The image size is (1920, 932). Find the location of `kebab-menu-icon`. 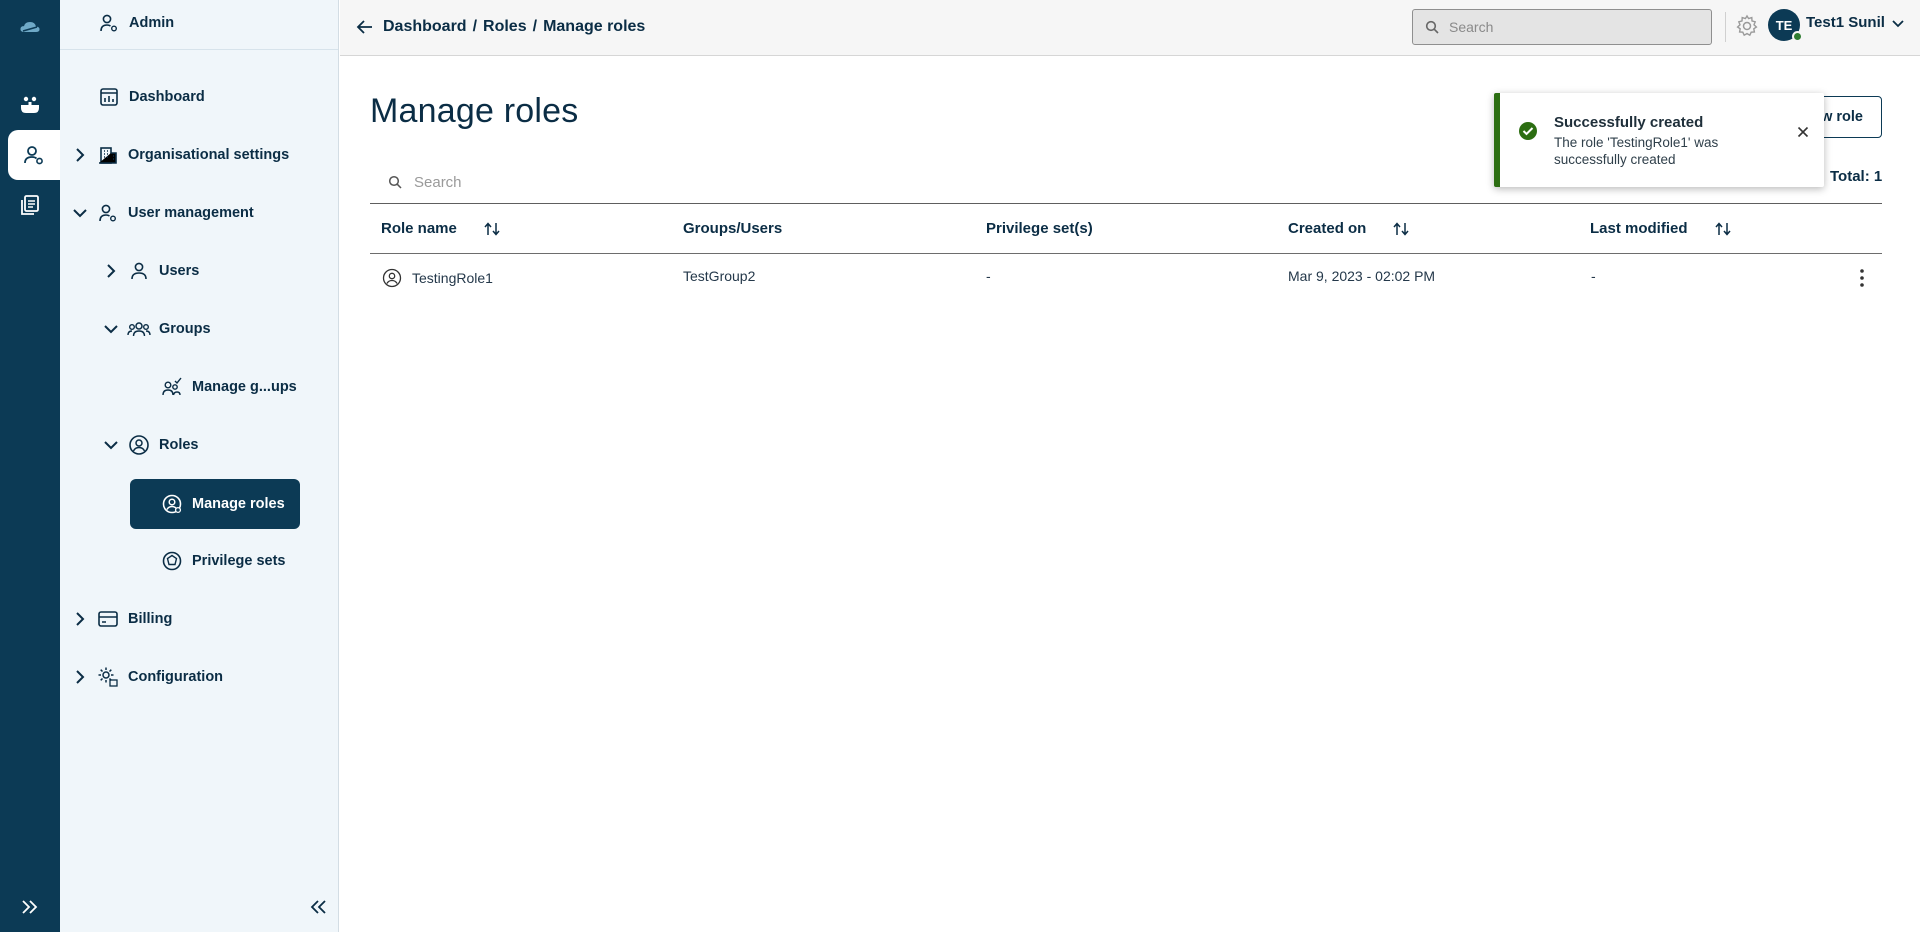

kebab-menu-icon is located at coordinates (1862, 278).